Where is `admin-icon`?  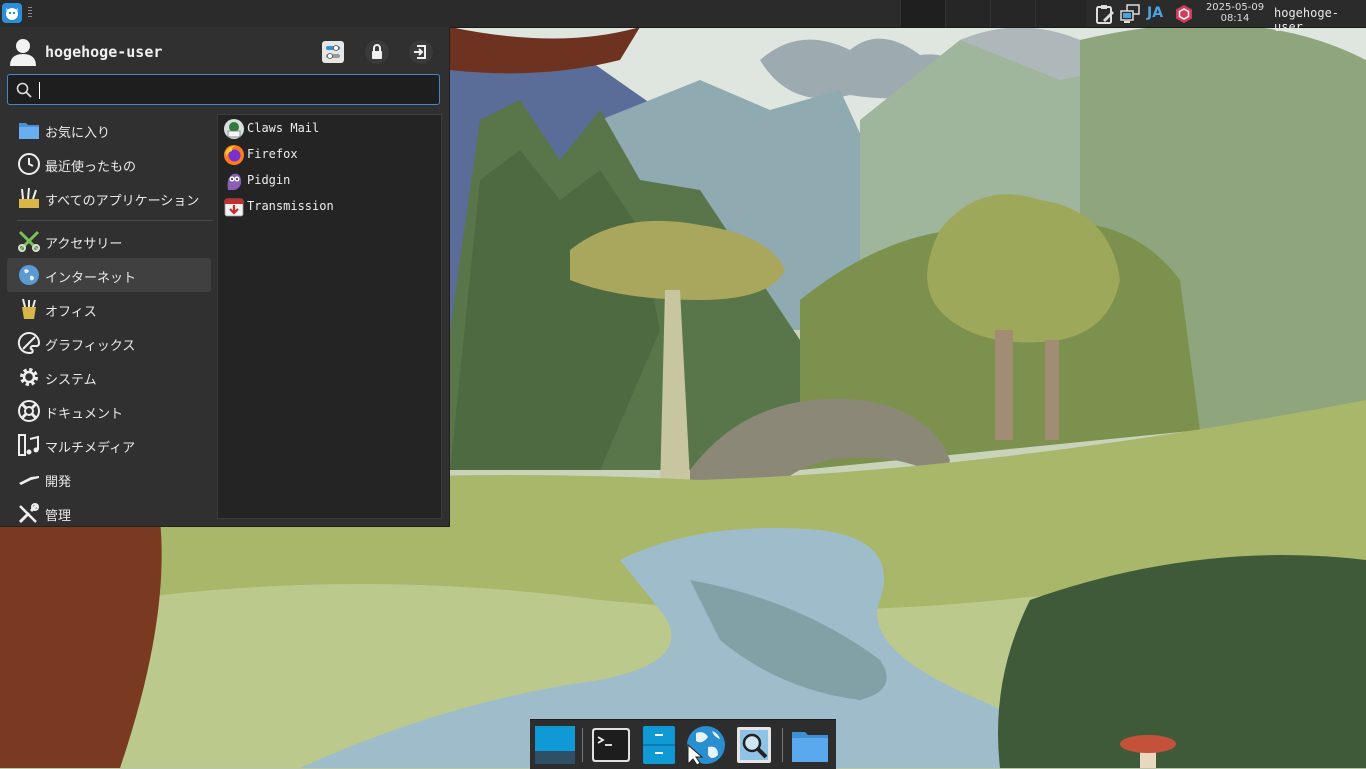 admin-icon is located at coordinates (28, 513).